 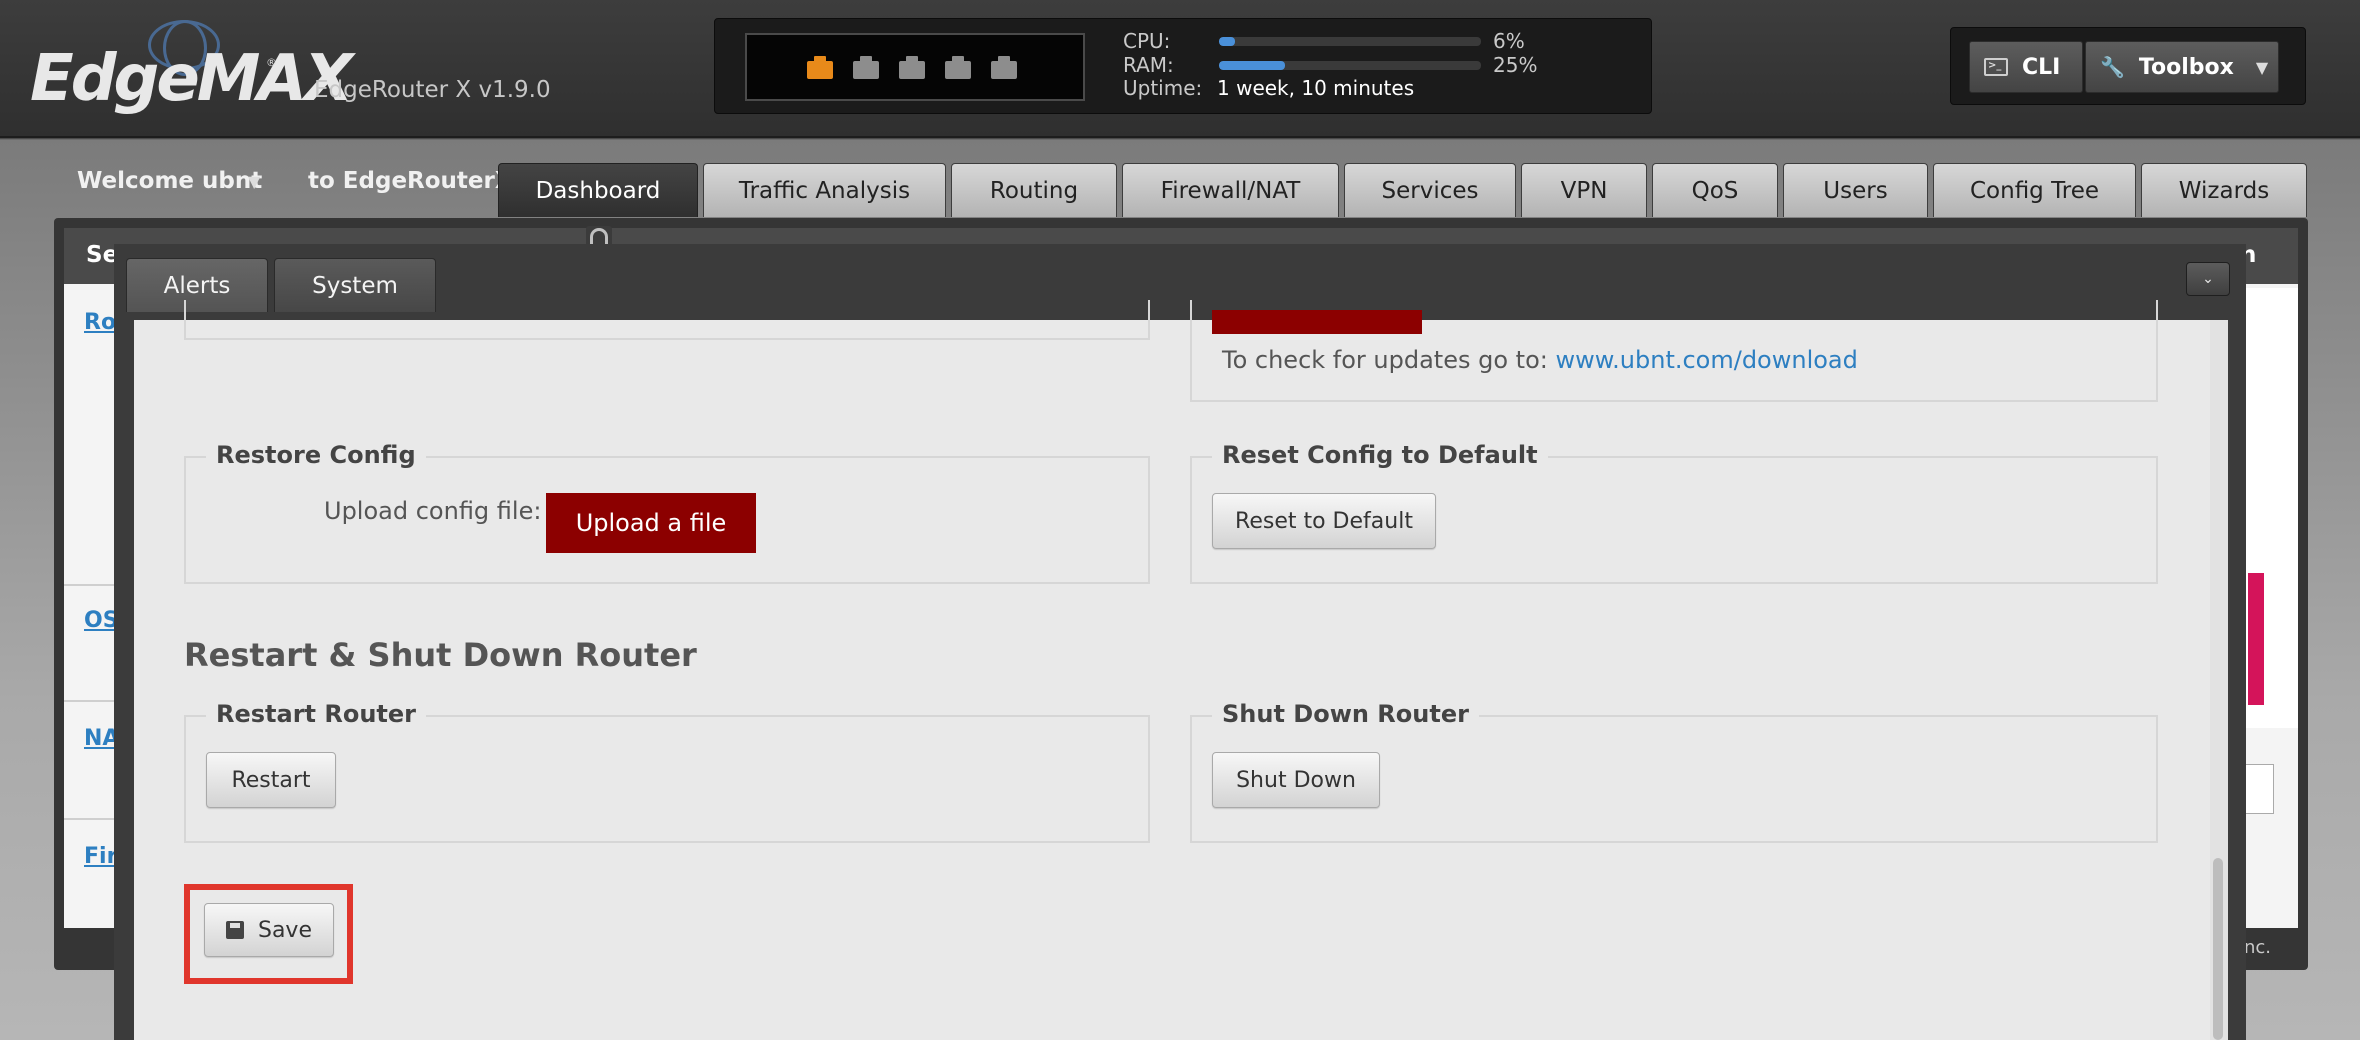 What do you see at coordinates (2224, 190) in the screenshot?
I see `tab-wizards: Wizards` at bounding box center [2224, 190].